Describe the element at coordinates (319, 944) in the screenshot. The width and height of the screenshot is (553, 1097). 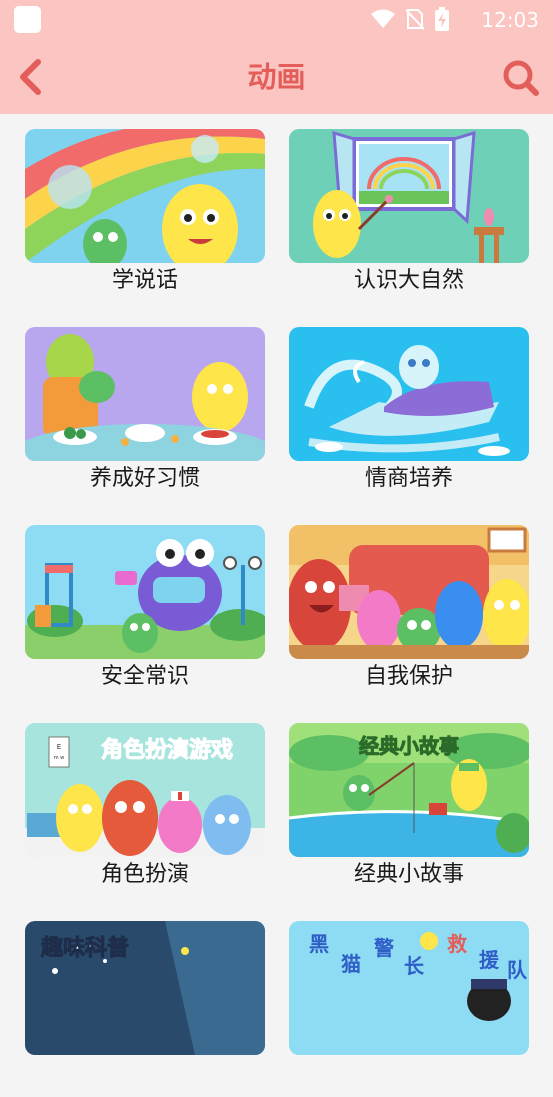
I see `svg-text: 黑` at that location.